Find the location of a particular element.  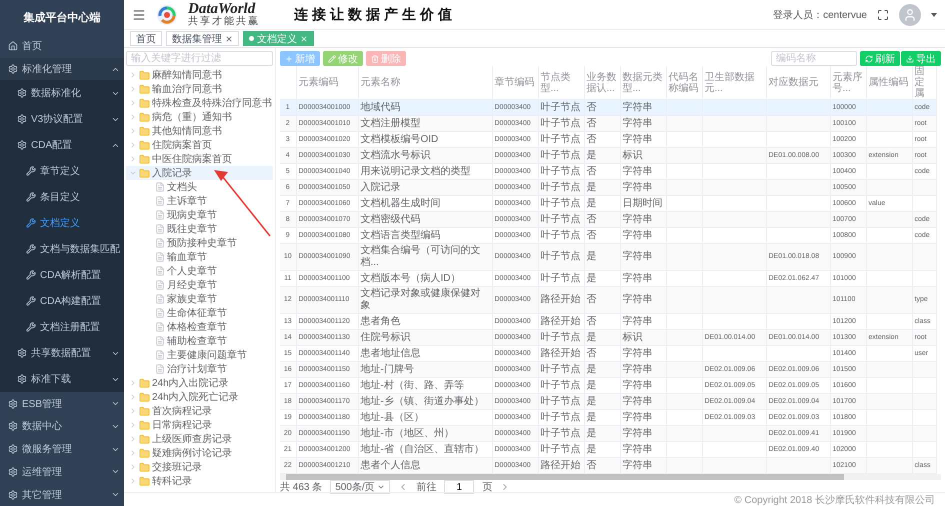

sidebar-item: 文档定义 is located at coordinates (62, 223).